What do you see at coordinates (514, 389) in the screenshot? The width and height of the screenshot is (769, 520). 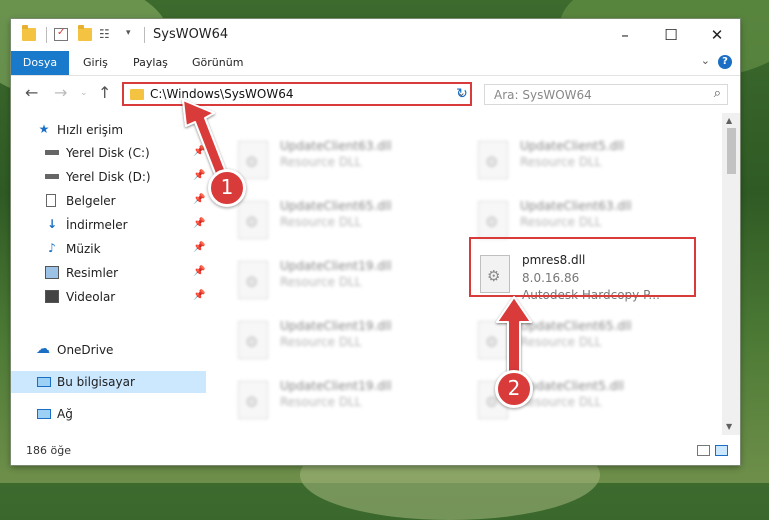 I see `step-badge-2: 2` at bounding box center [514, 389].